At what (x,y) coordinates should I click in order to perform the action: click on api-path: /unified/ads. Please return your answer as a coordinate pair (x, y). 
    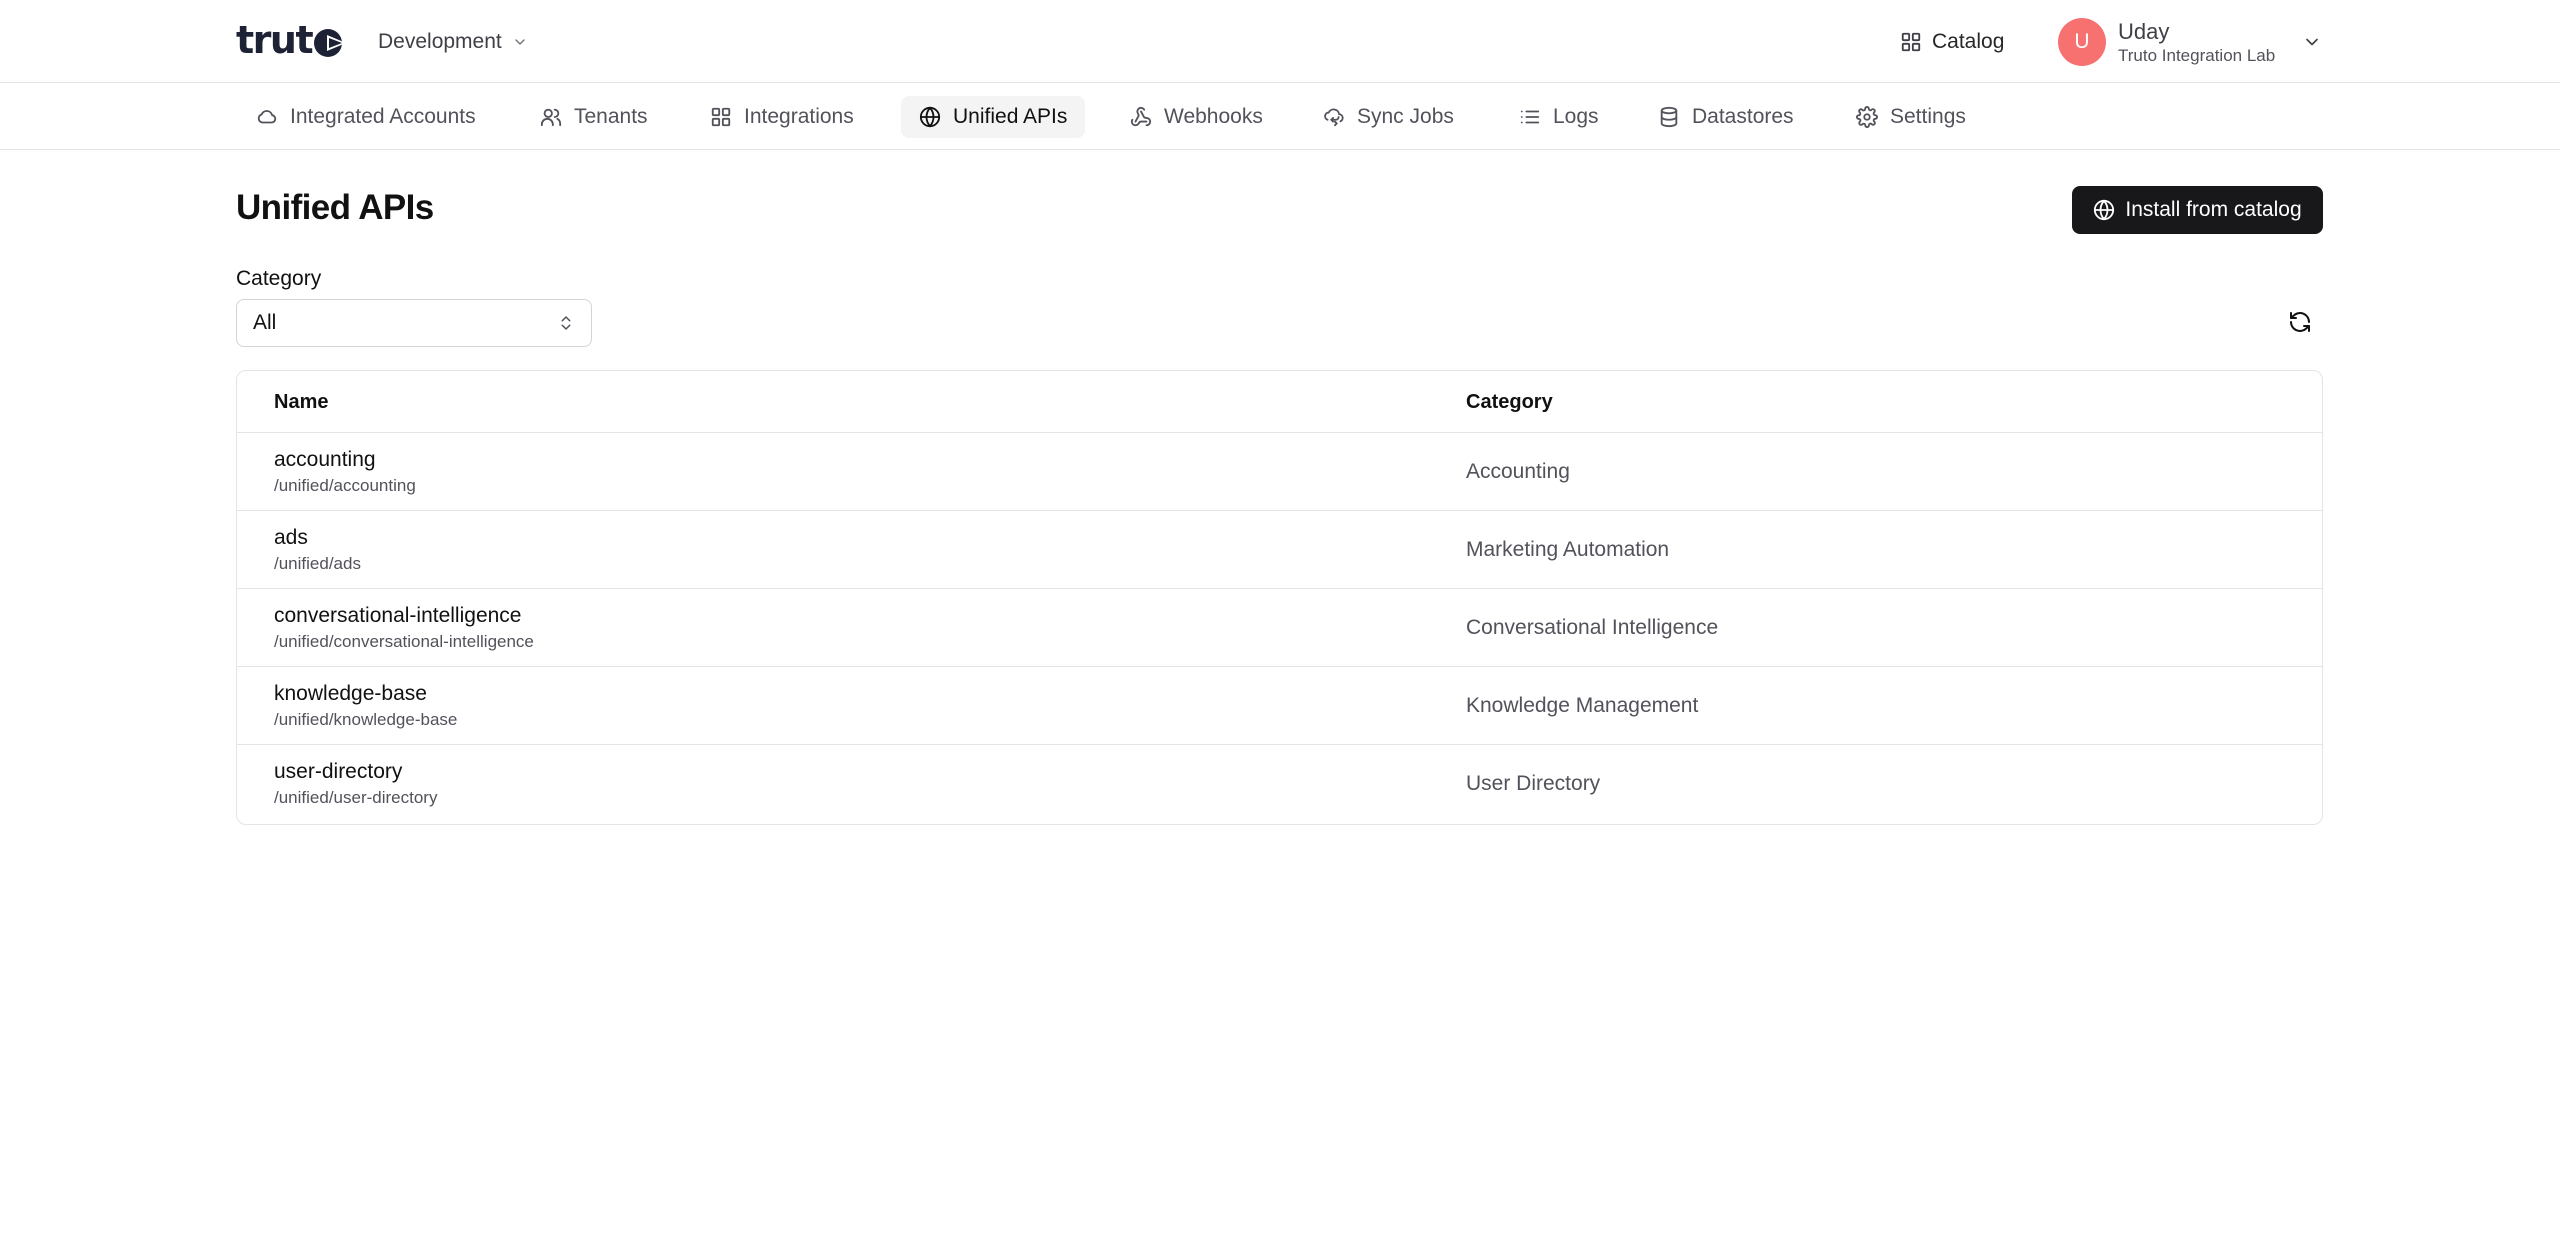
    Looking at the image, I should click on (317, 563).